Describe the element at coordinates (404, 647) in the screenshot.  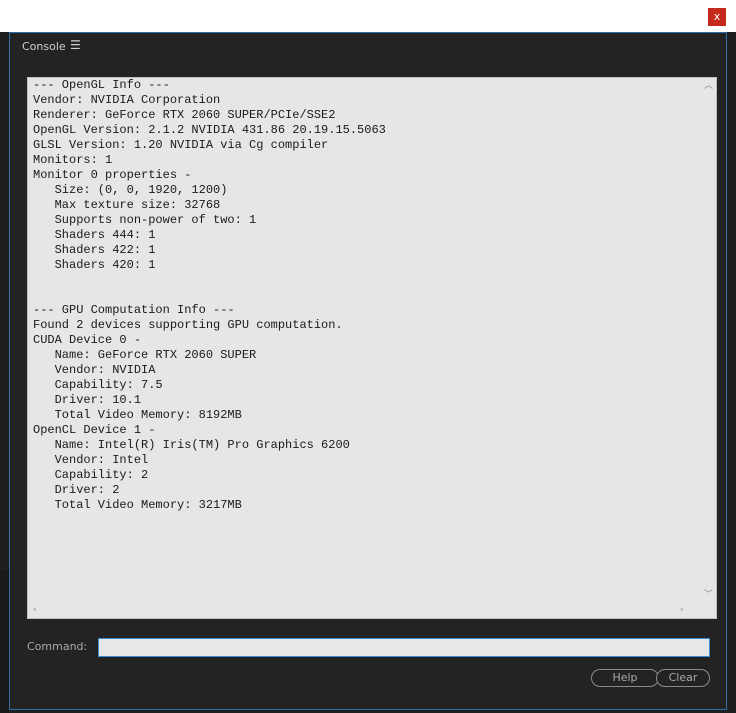
I see `command-input` at that location.